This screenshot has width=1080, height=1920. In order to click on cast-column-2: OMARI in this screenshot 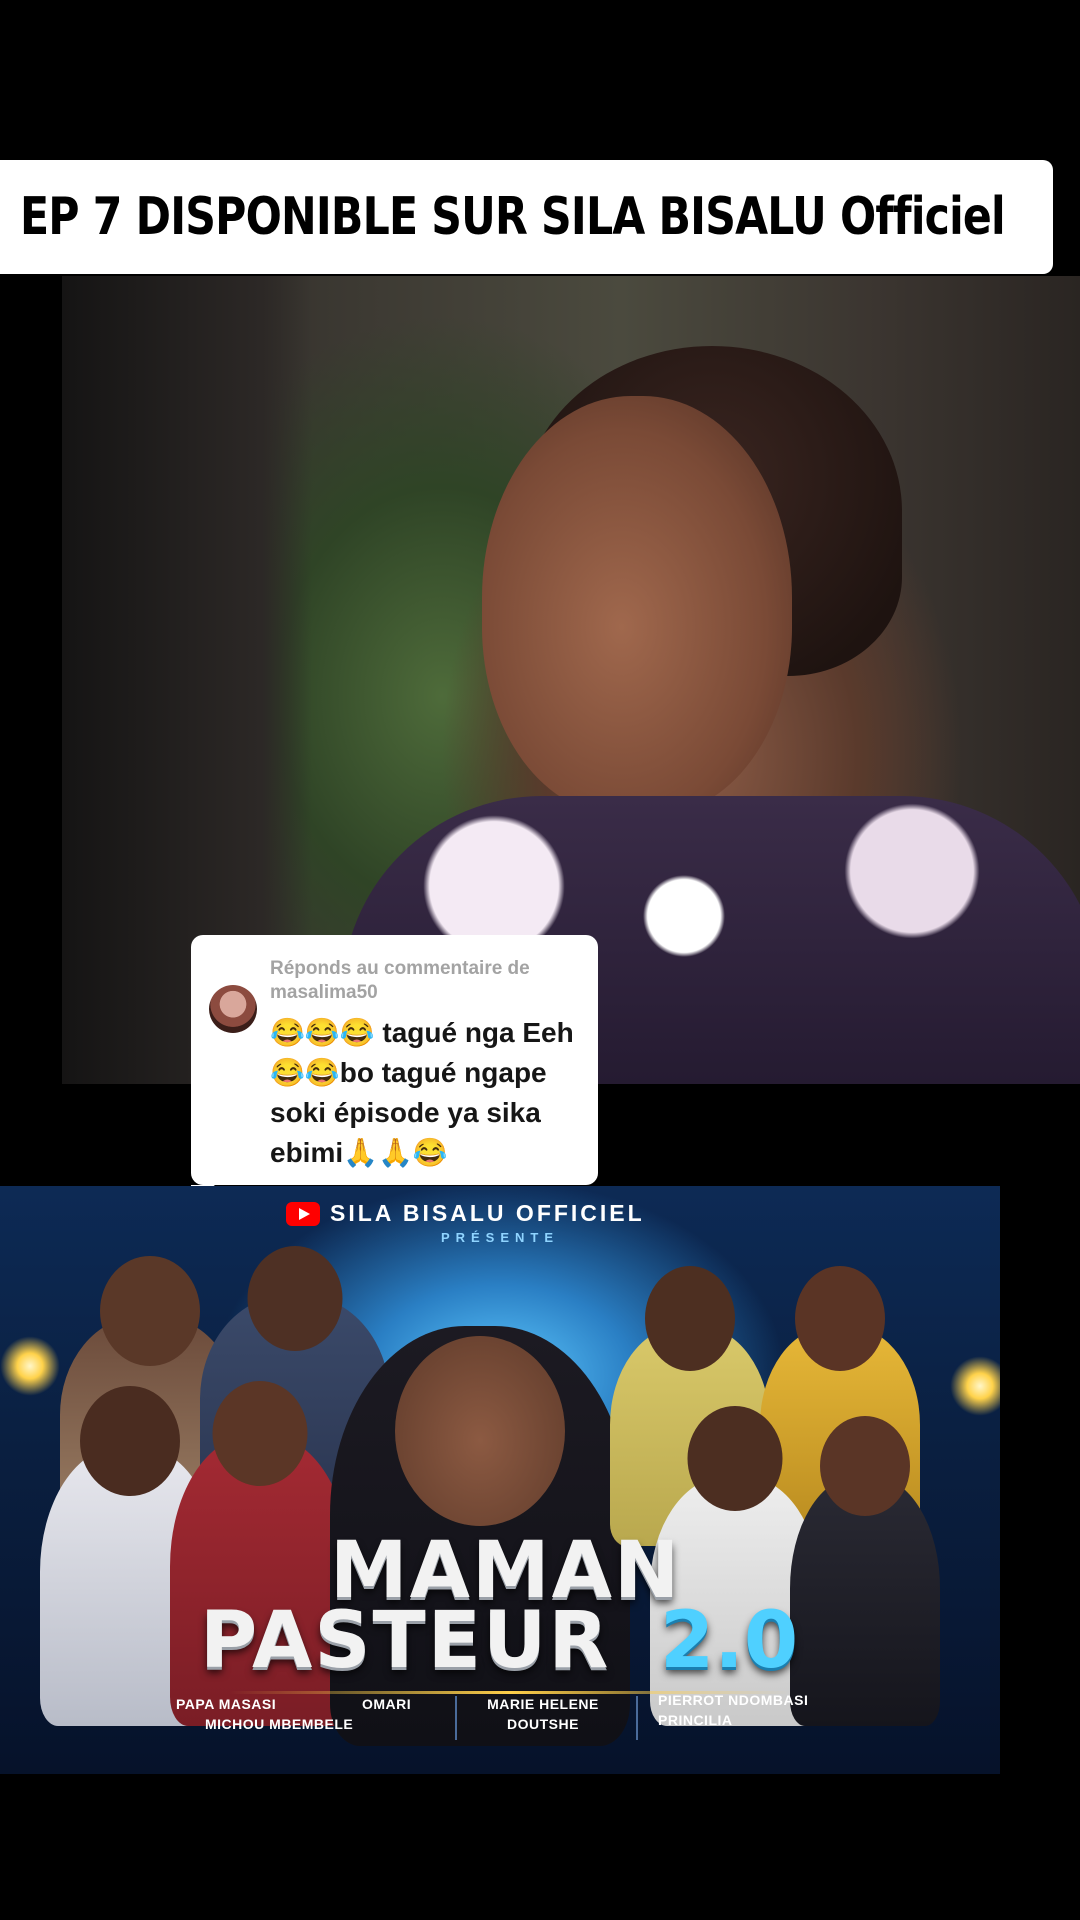, I will do `click(402, 1704)`.